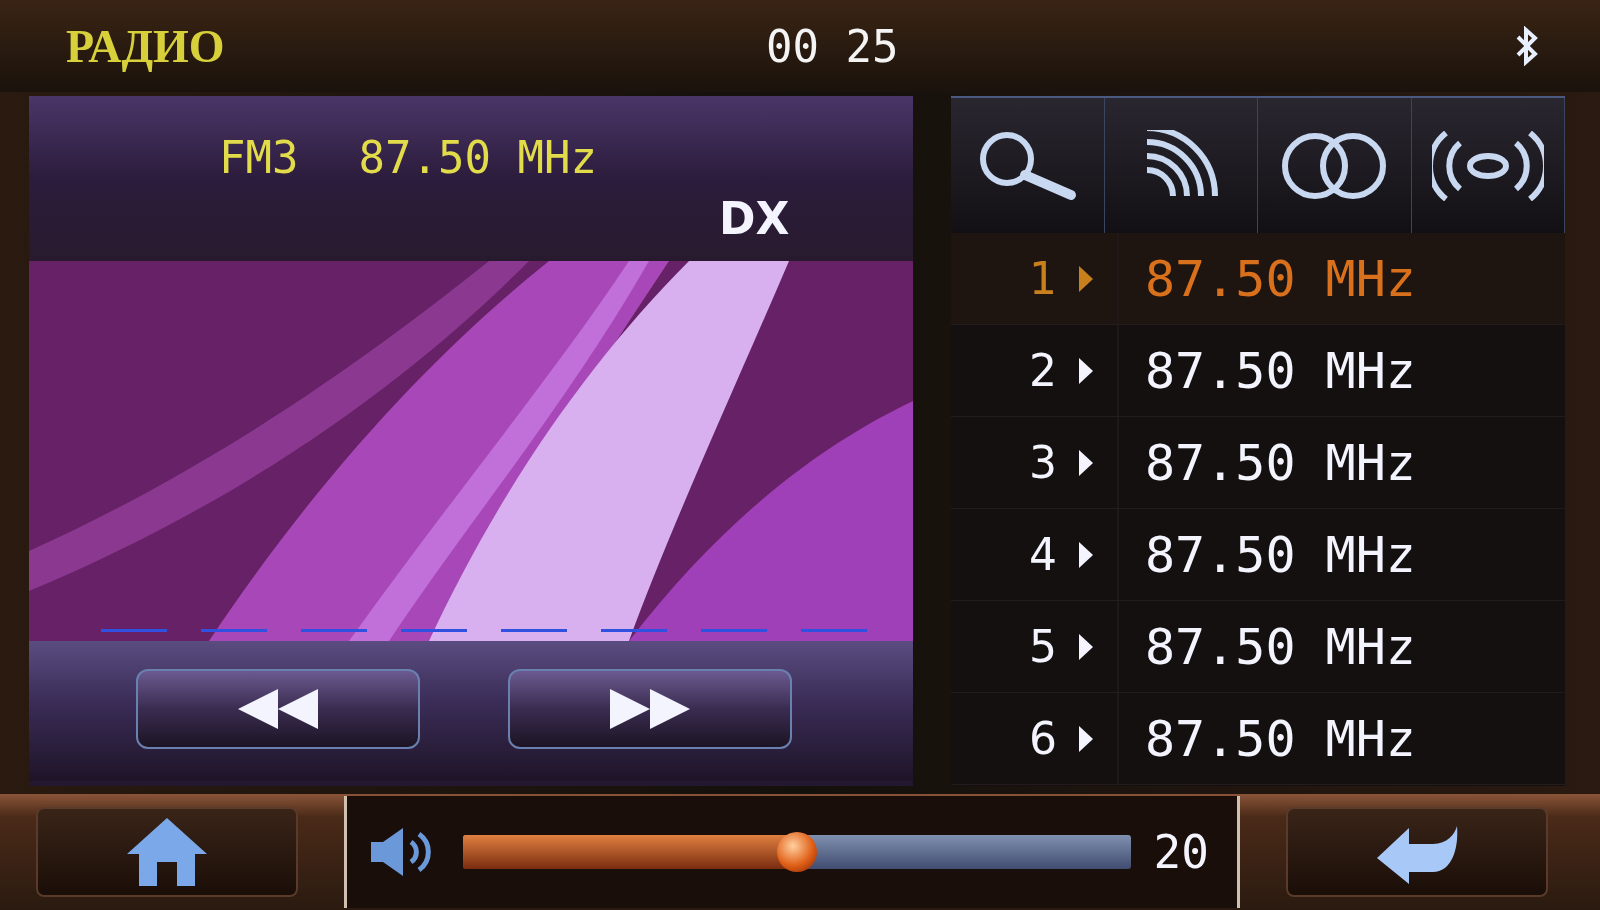 Image resolution: width=1600 pixels, height=910 pixels. I want to click on screen-title: РАДИО, so click(146, 46).